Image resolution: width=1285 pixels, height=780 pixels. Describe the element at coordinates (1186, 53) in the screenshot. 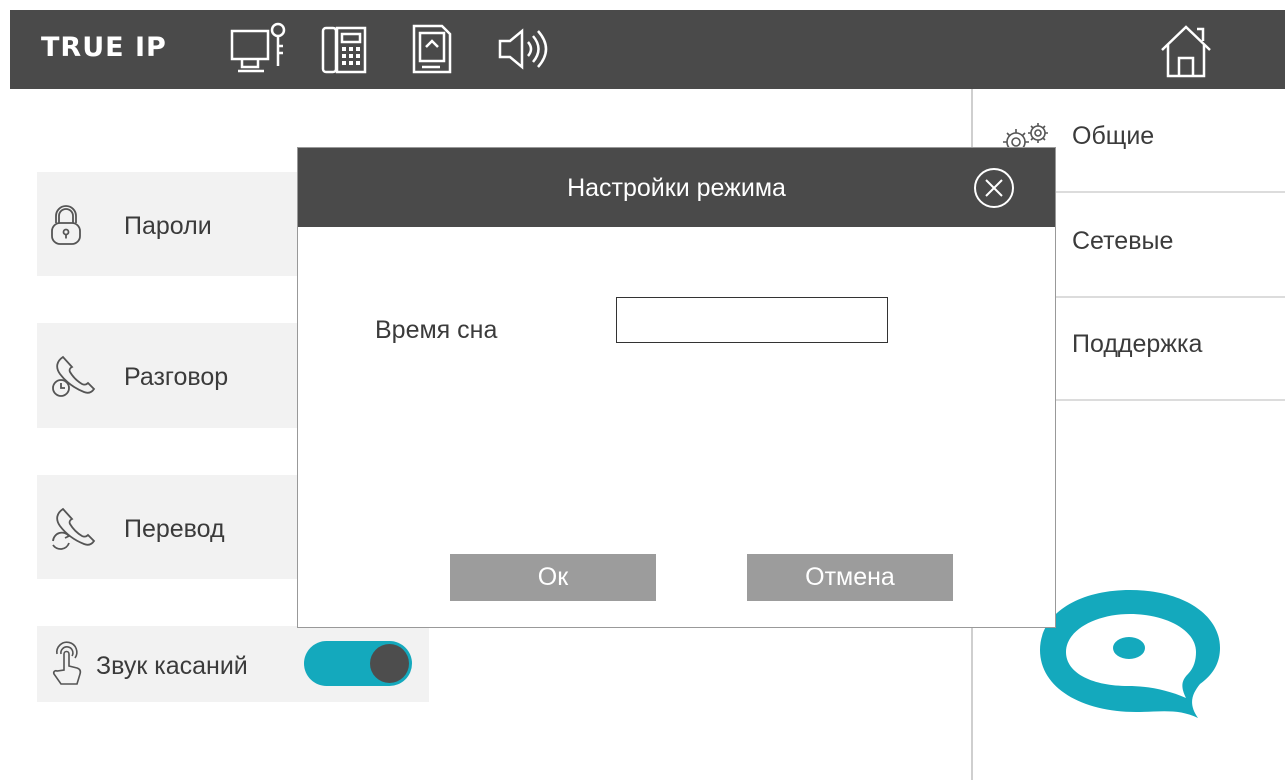

I see `home-icon` at that location.